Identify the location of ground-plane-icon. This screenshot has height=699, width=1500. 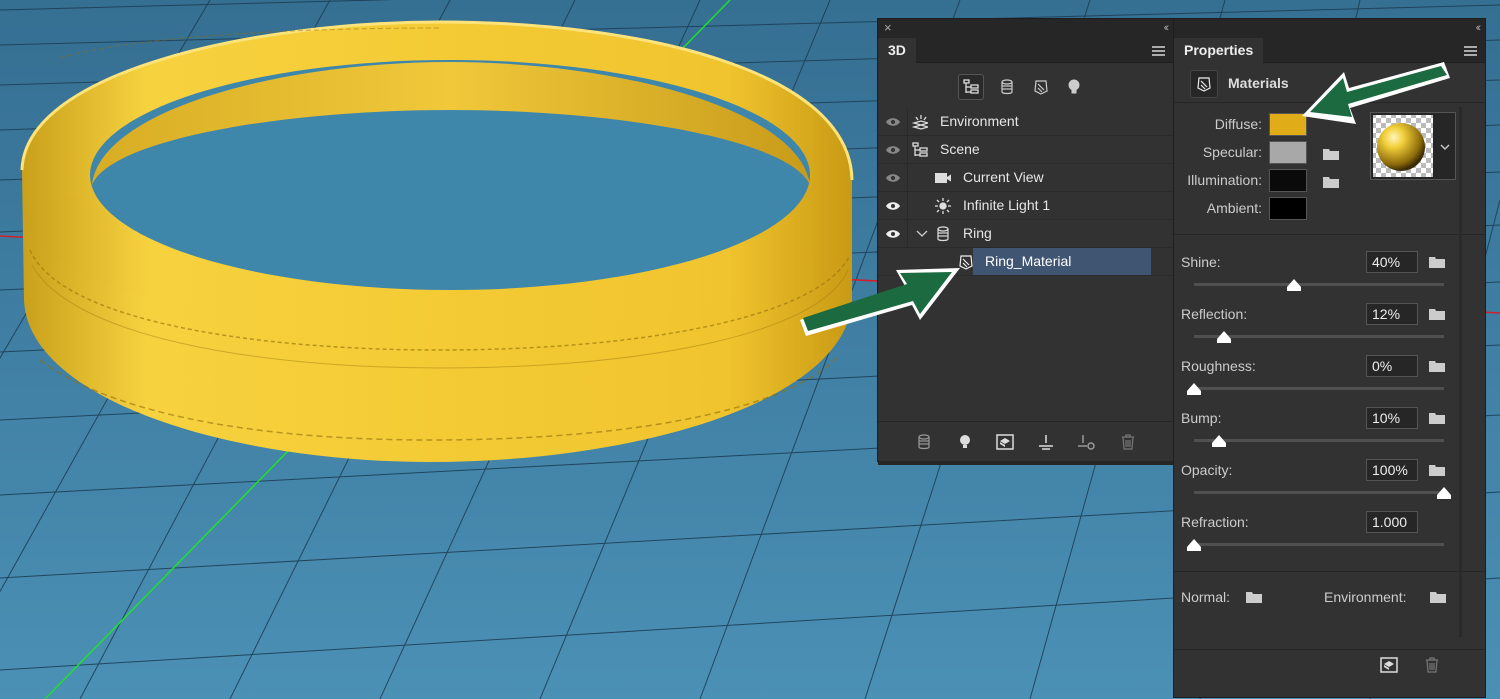
(1046, 442).